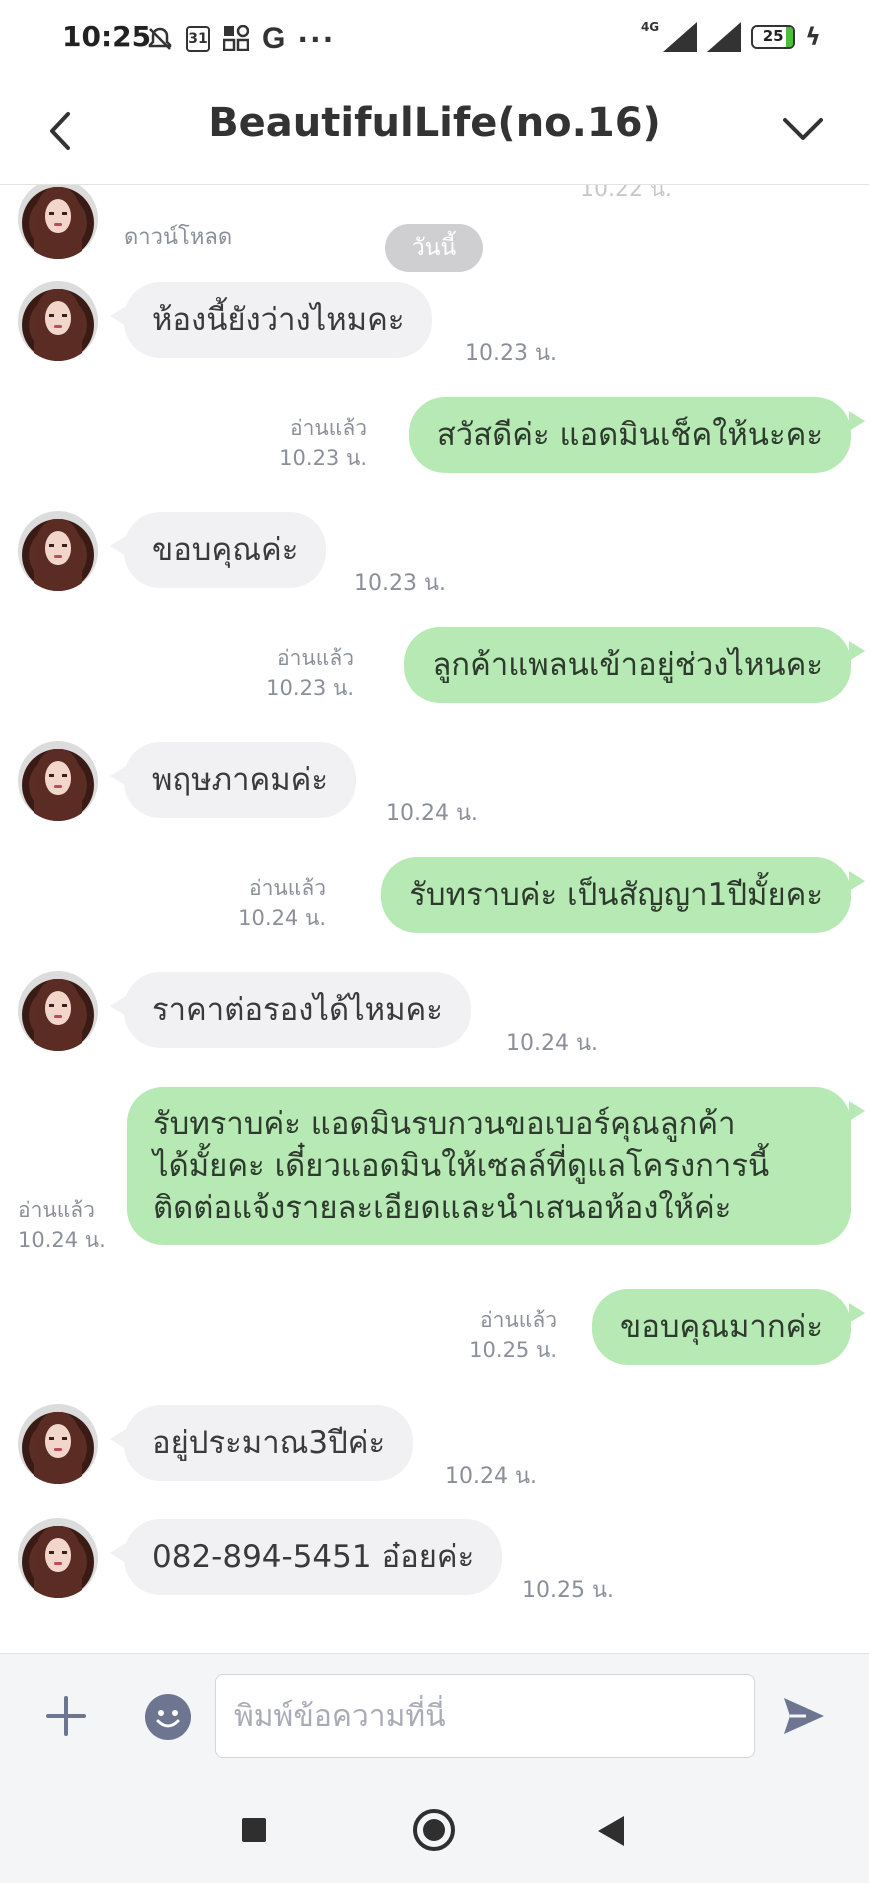 The image size is (869, 1883). Describe the element at coordinates (650, 27) in the screenshot. I see `network-type: 4G` at that location.